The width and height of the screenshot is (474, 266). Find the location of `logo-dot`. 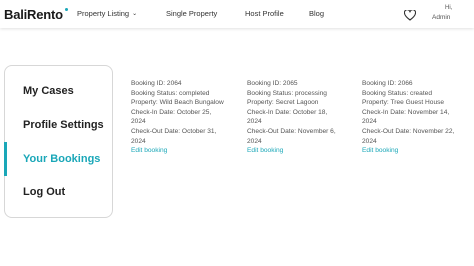

logo-dot is located at coordinates (66, 9).